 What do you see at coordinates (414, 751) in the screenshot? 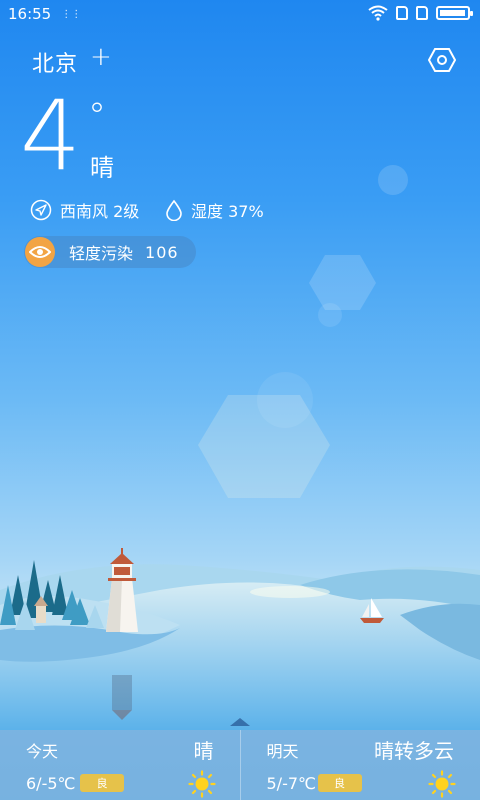
I see `forecast-condition: 晴转多云` at bounding box center [414, 751].